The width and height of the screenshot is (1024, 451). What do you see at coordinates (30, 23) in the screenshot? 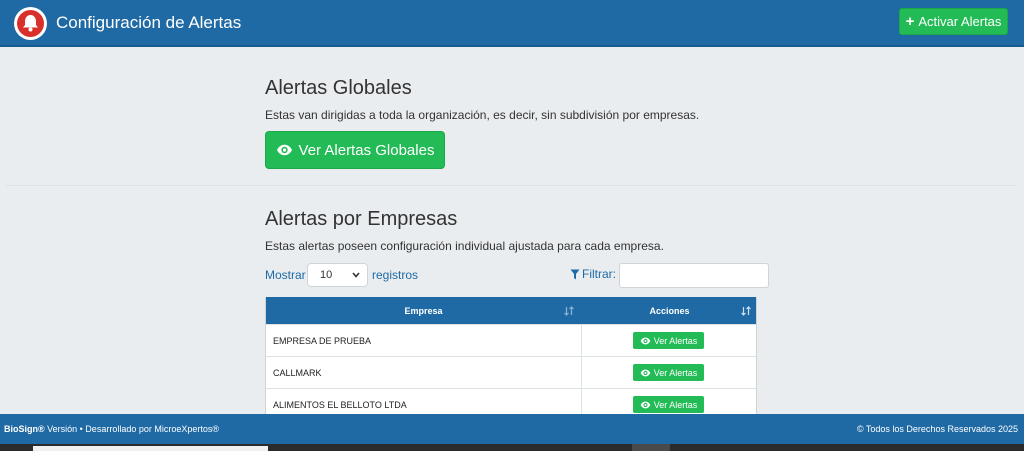
I see `bell-icon` at bounding box center [30, 23].